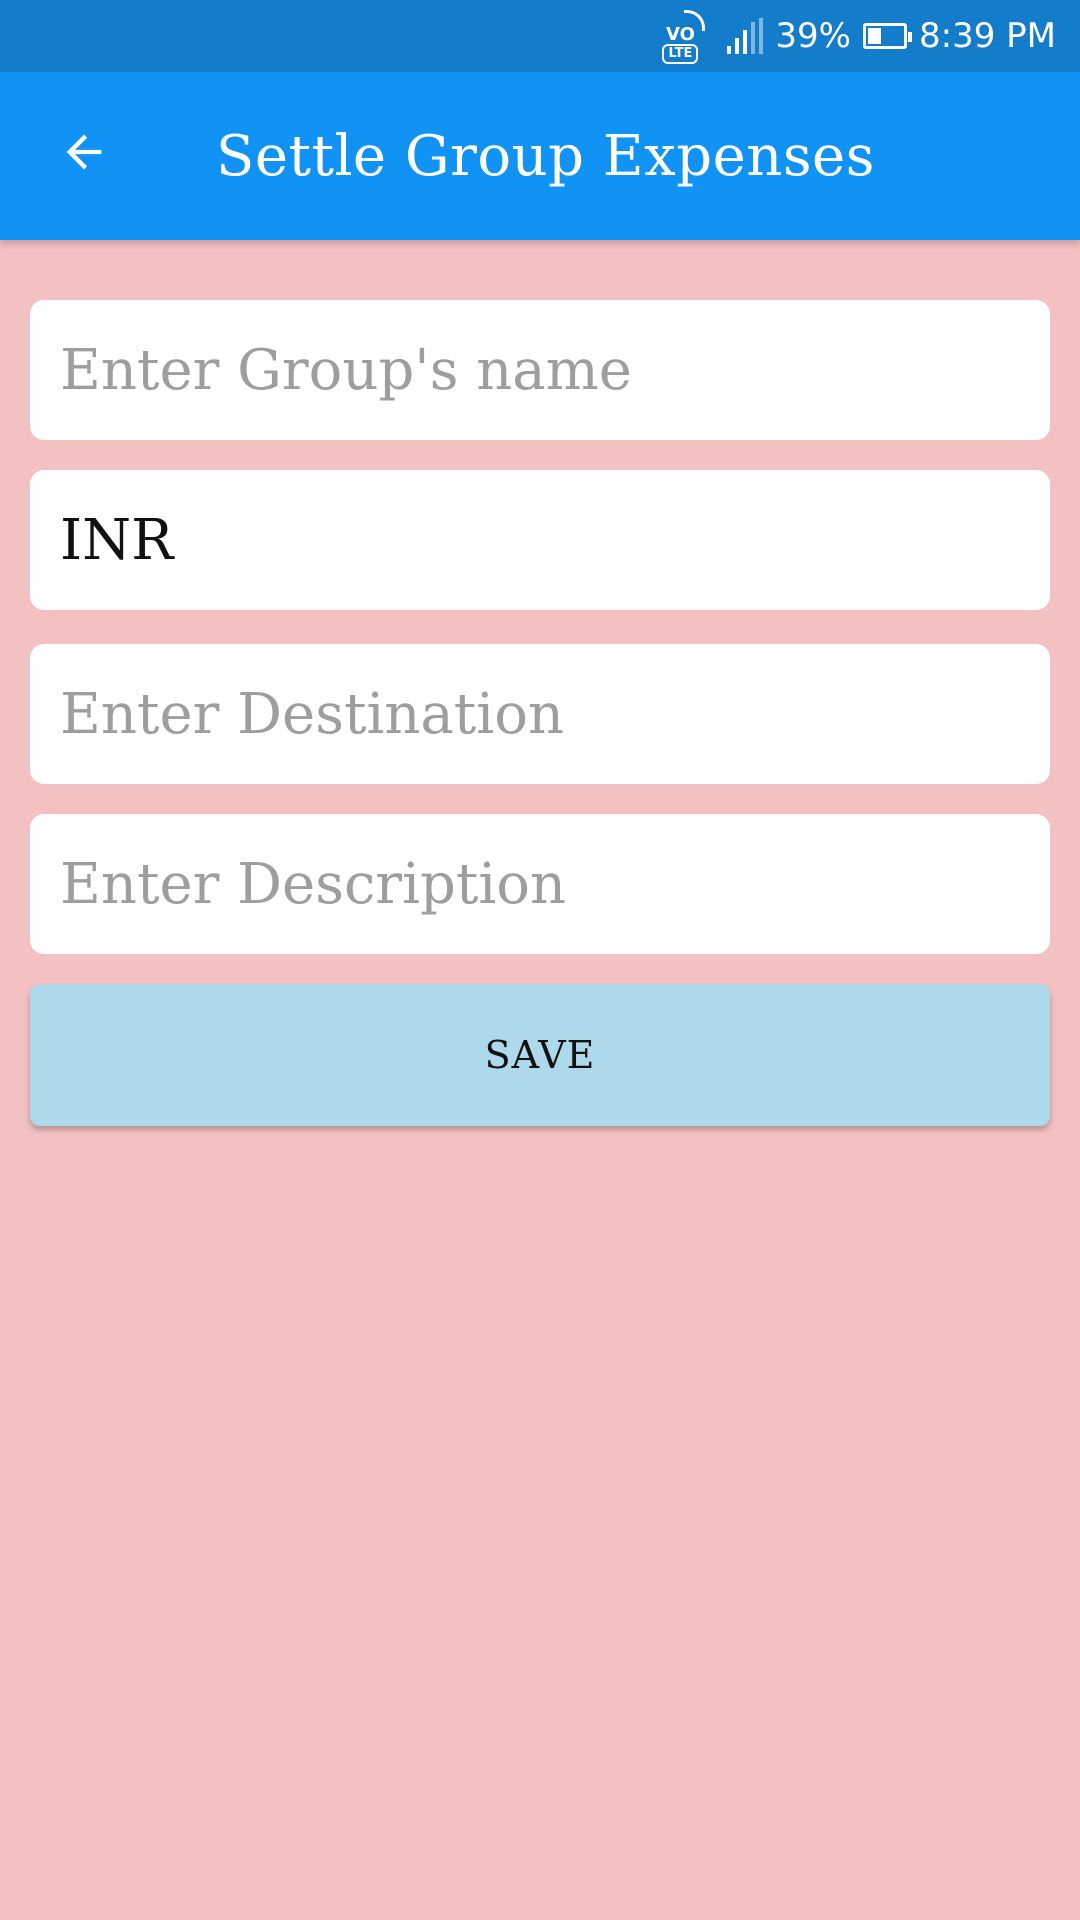 This screenshot has height=1920, width=1080. Describe the element at coordinates (545, 156) in the screenshot. I see `page-title: Settle Group Expenses` at that location.